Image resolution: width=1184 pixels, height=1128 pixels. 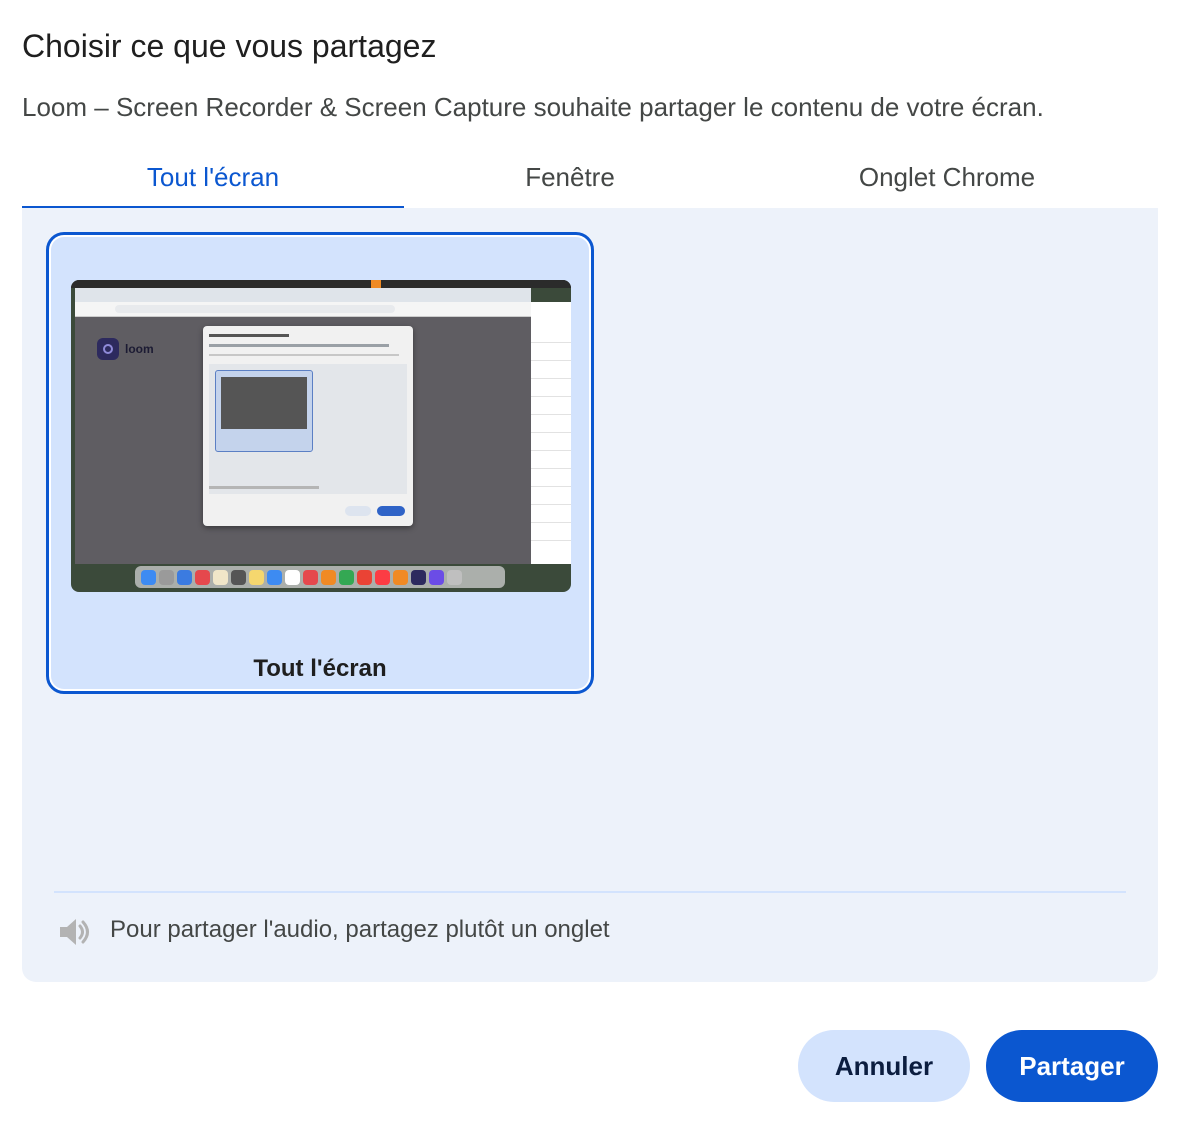 I want to click on cancel-button: Annuler, so click(x=884, y=1066).